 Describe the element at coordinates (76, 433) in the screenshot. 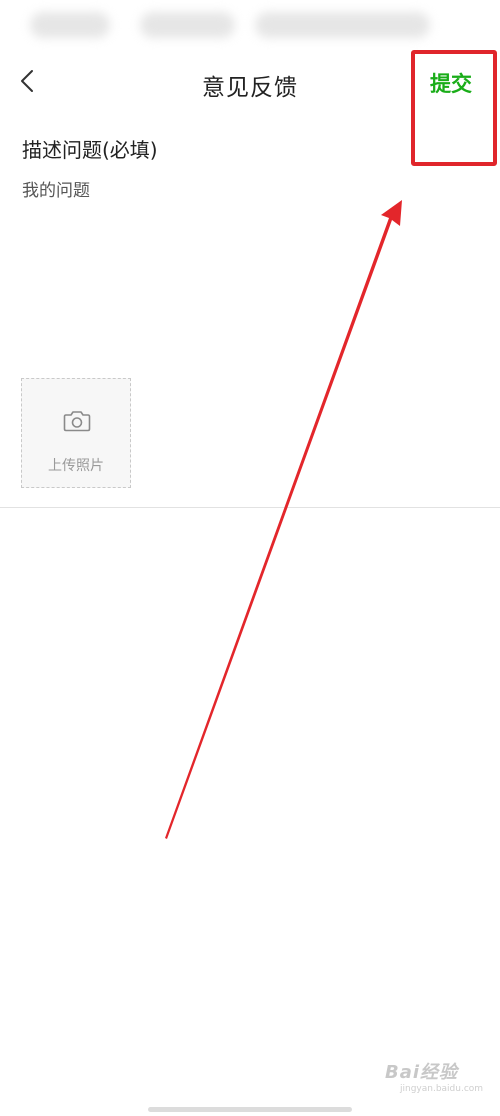

I see `upload-photo-button: 上传照片` at that location.